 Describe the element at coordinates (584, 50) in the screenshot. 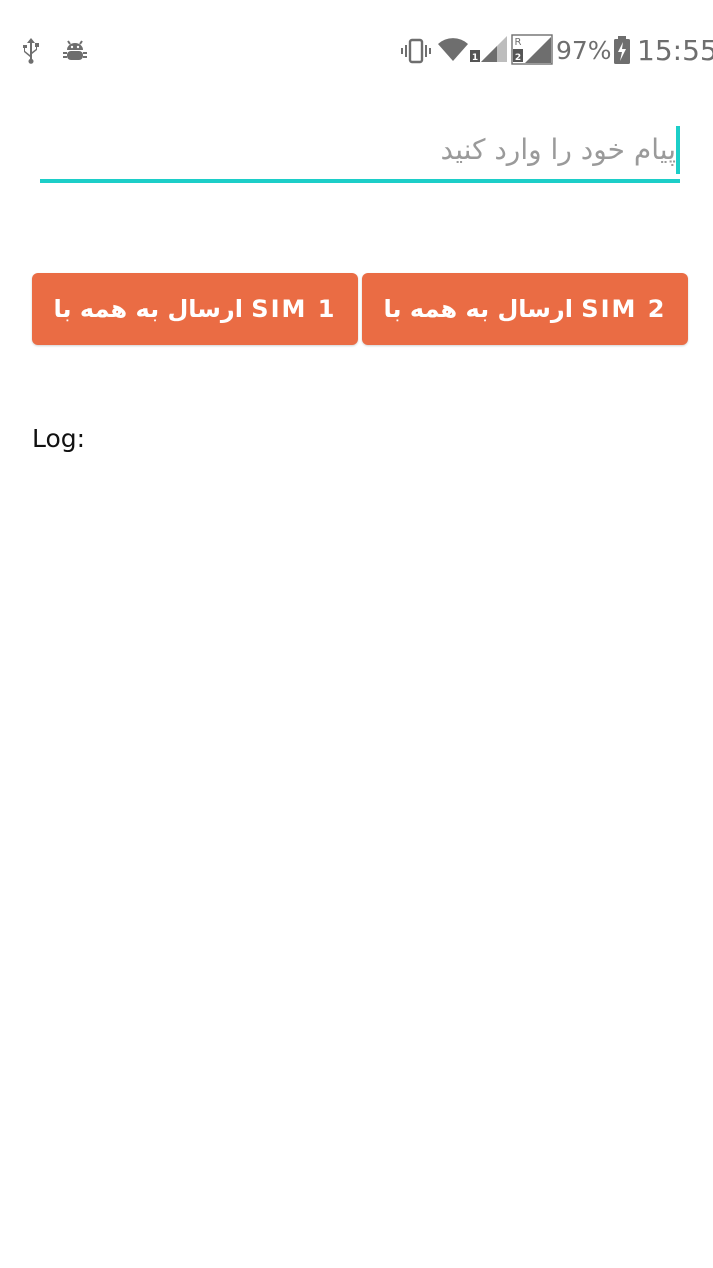

I see `battery-percent: 97%` at that location.